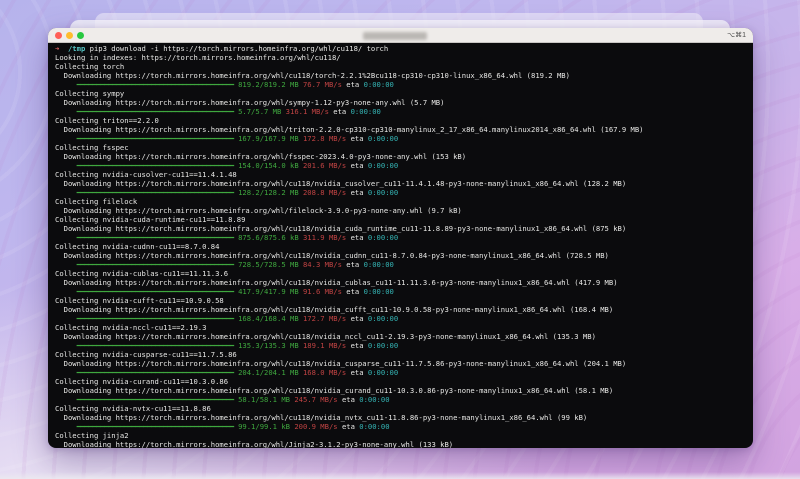 This screenshot has height=479, width=800. Describe the element at coordinates (142, 381) in the screenshot. I see `output-text: Collecting nvidia-curand-cu11==10.3.0.86` at that location.